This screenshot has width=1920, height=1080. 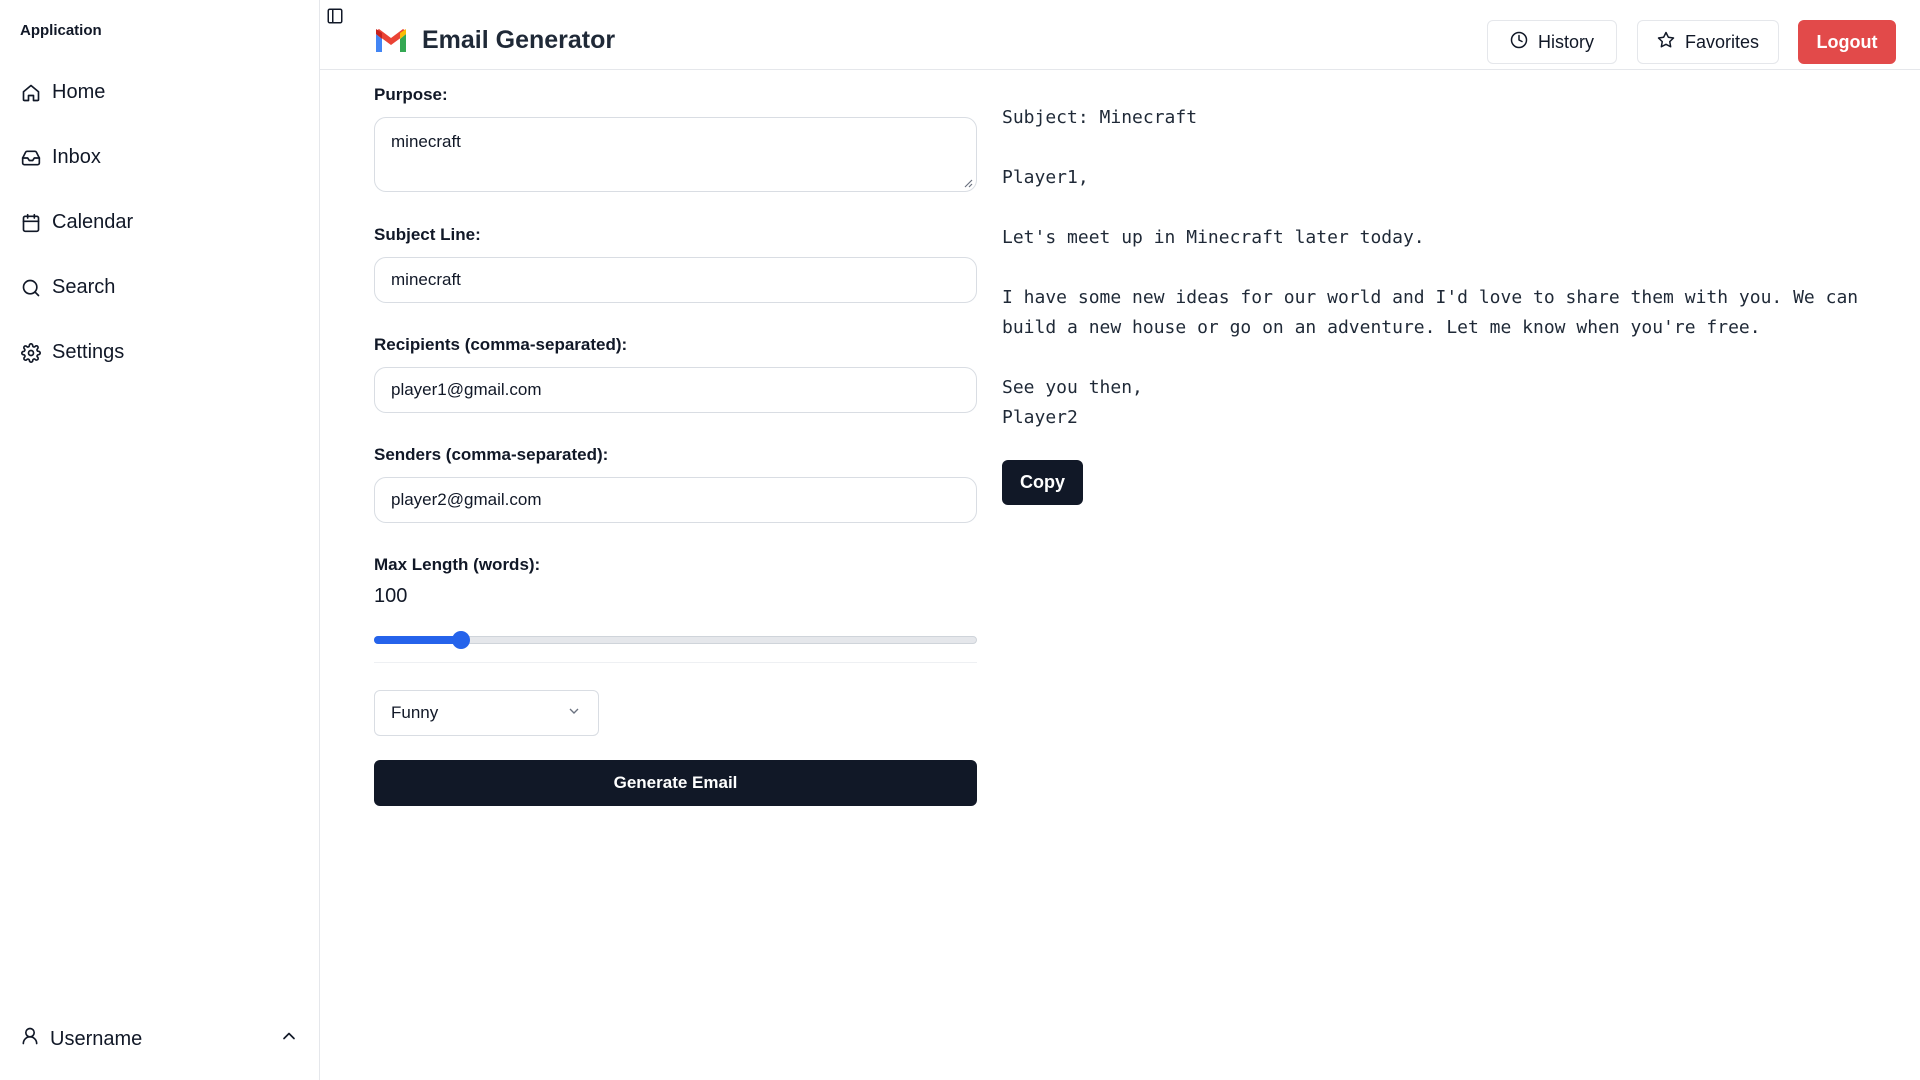 What do you see at coordinates (31, 223) in the screenshot?
I see `calendar-icon` at bounding box center [31, 223].